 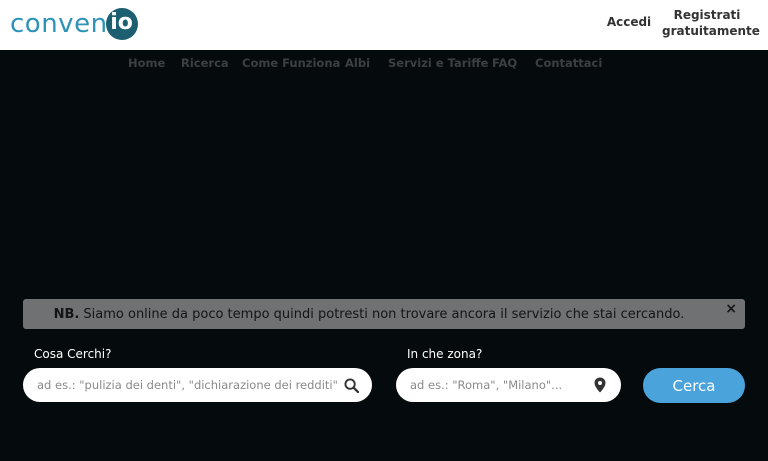 I want to click on nav-item-ricerca: Ricerca, so click(x=205, y=63).